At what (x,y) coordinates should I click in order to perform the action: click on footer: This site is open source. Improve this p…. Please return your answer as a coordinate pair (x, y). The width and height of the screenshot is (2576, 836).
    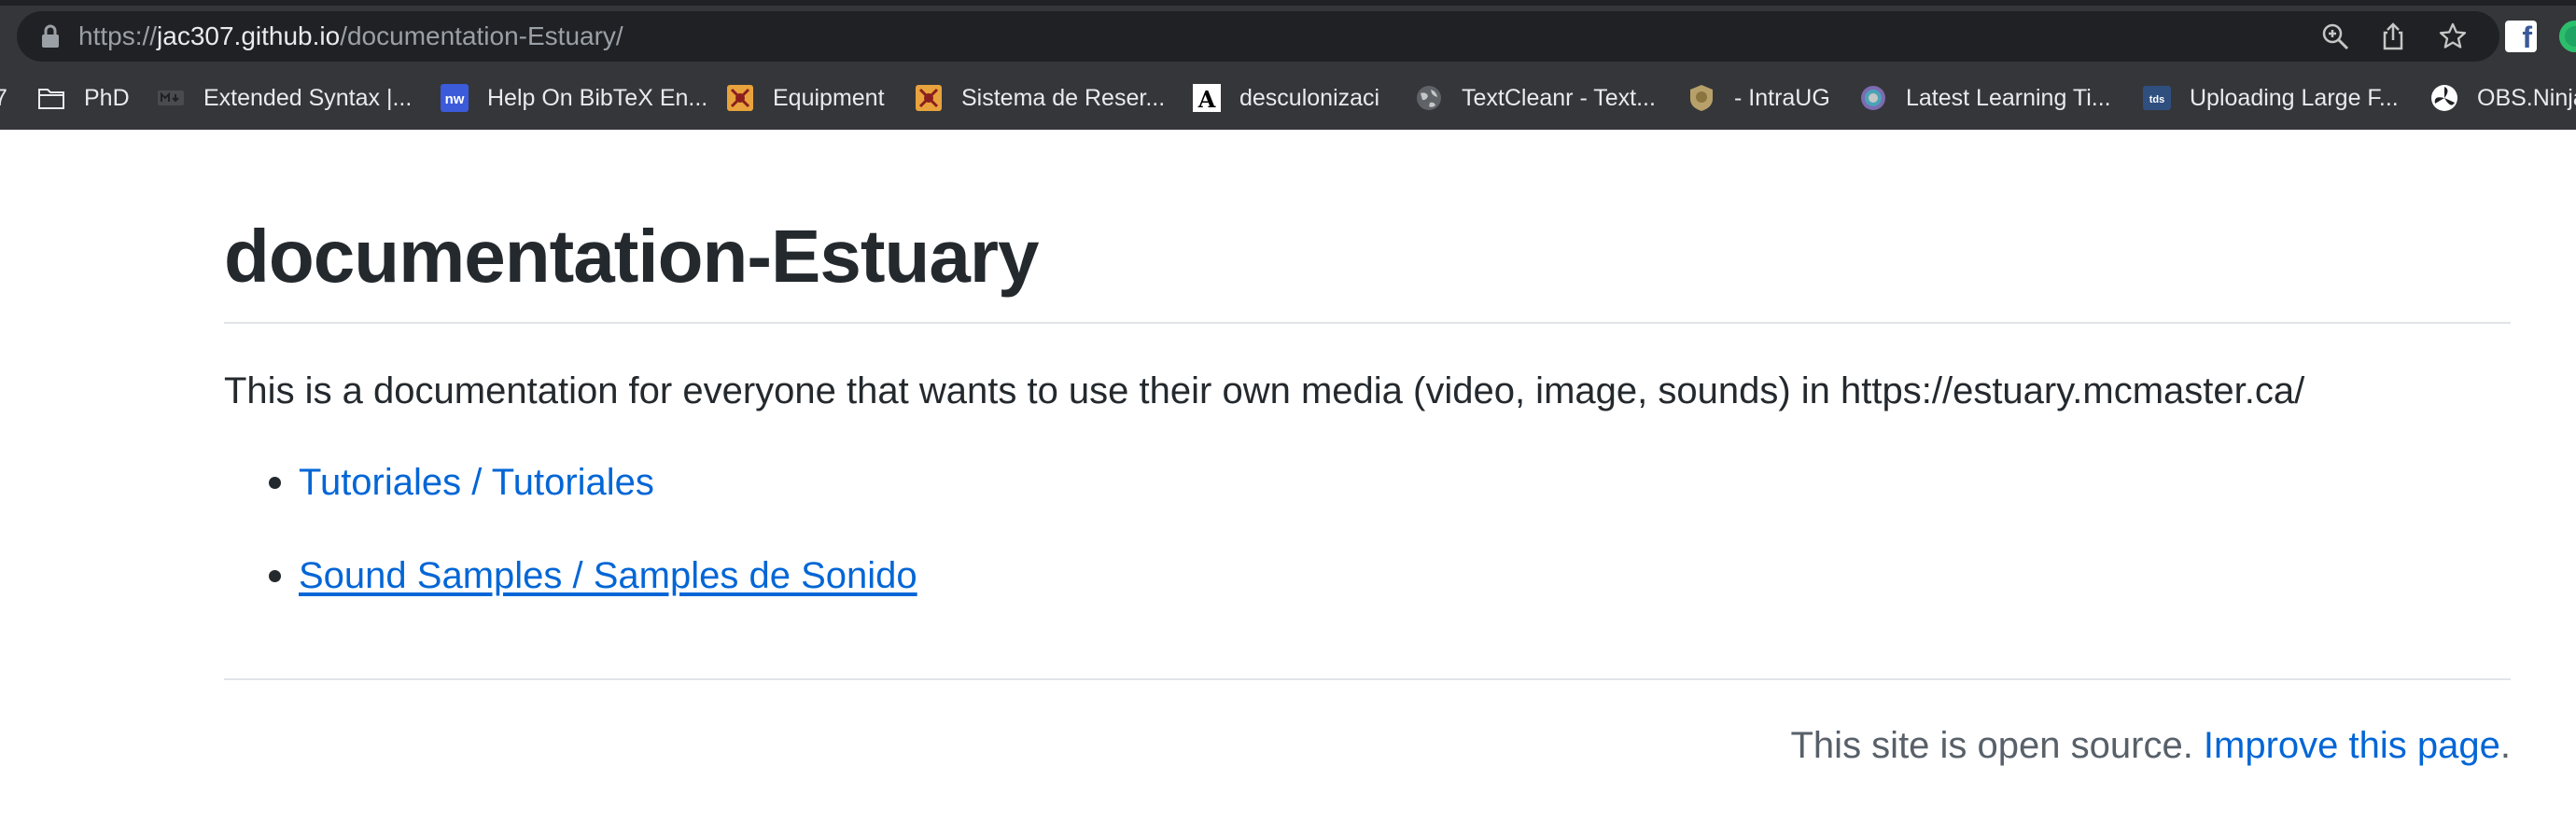
    Looking at the image, I should click on (2151, 746).